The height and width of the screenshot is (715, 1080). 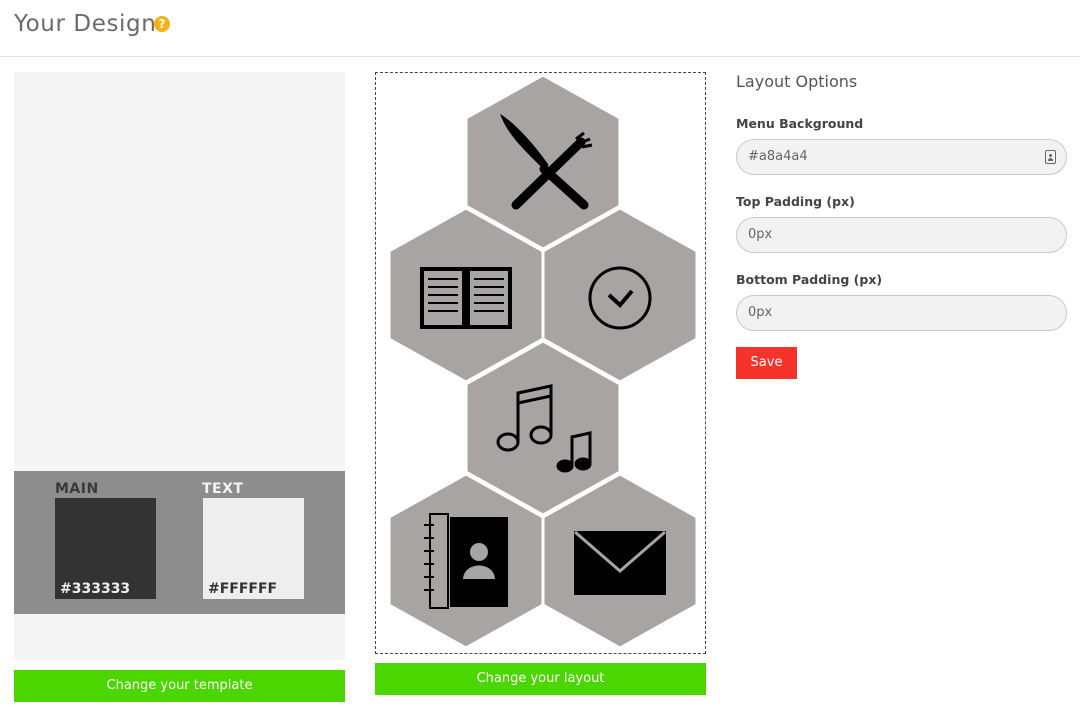 I want to click on text-color-label: TEXT, so click(x=223, y=489).